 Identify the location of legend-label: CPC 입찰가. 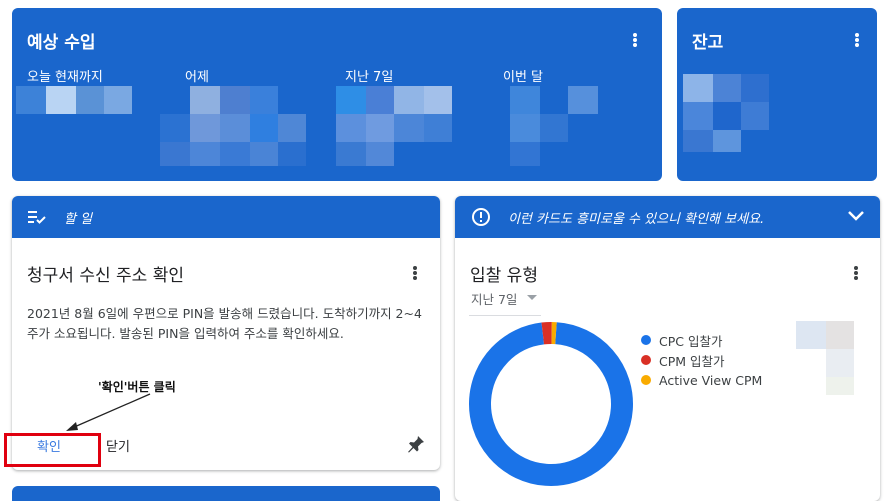
(691, 341).